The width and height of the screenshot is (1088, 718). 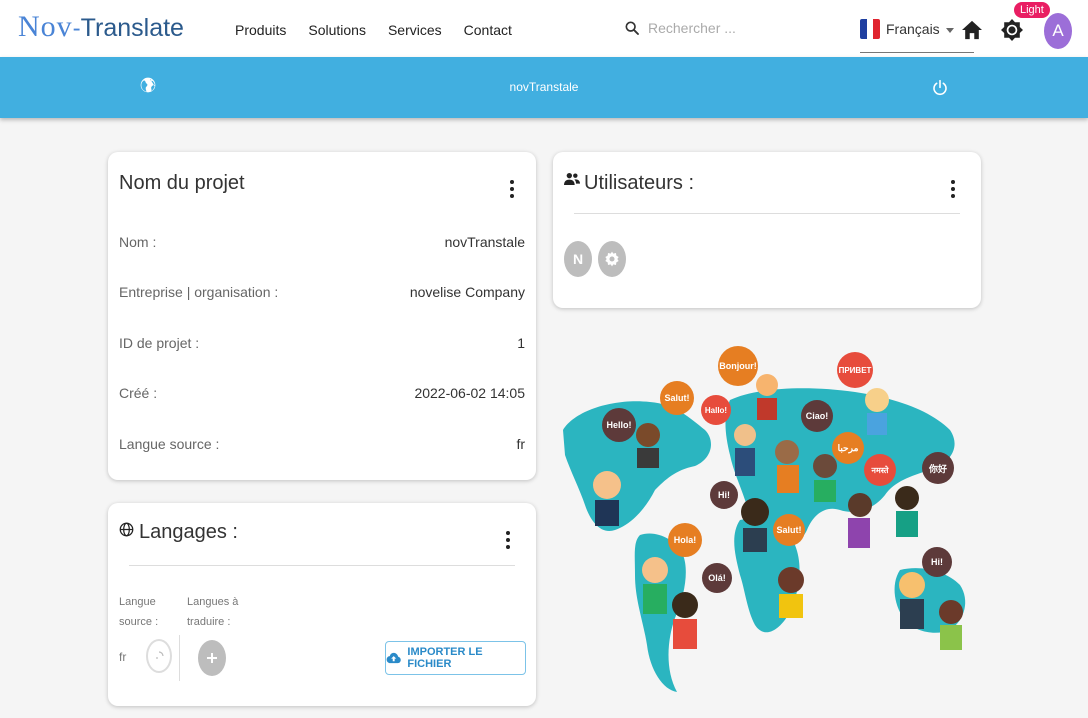 What do you see at coordinates (940, 88) in the screenshot?
I see `power-icon` at bounding box center [940, 88].